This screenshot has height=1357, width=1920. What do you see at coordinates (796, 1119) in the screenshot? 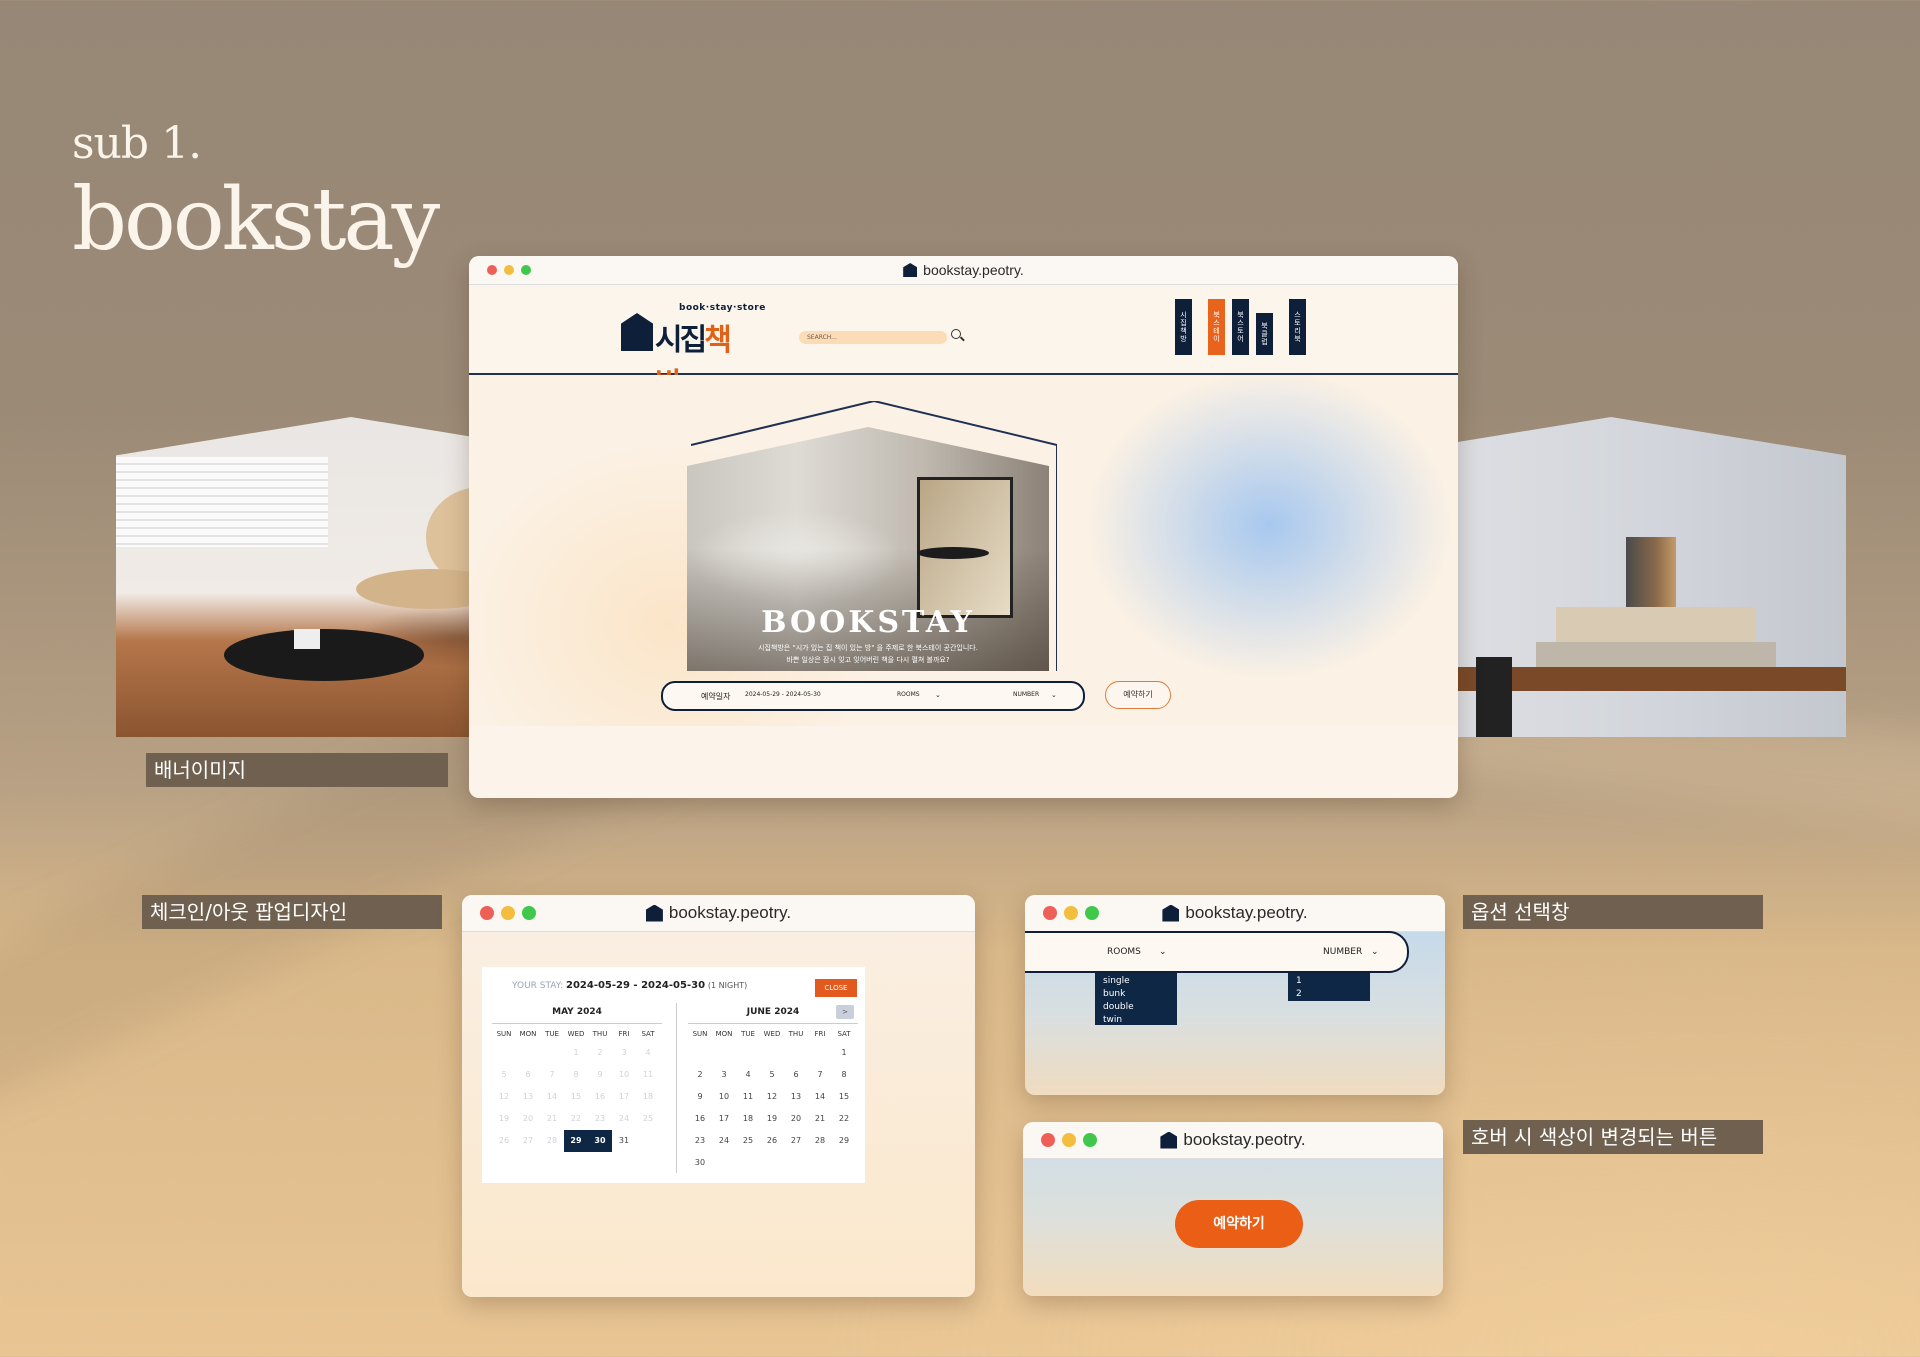
I see `calendar-day: 20` at bounding box center [796, 1119].